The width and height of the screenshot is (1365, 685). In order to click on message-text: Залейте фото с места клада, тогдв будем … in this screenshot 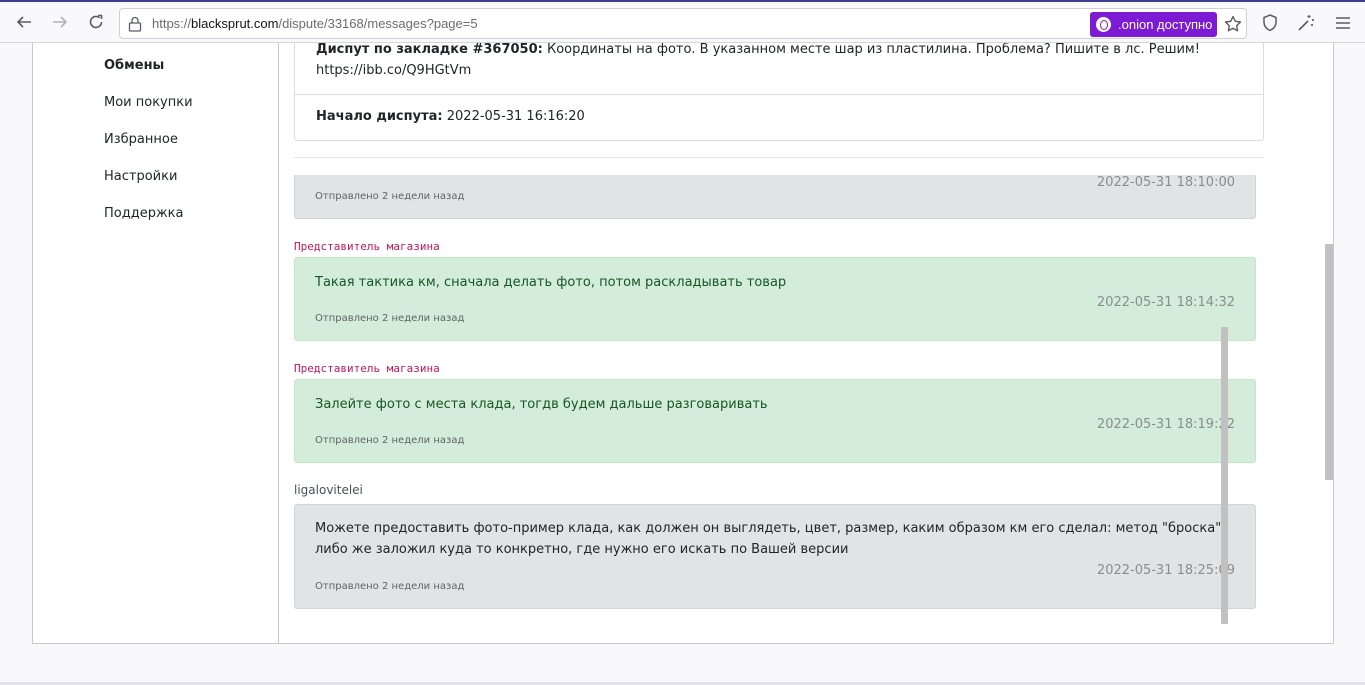, I will do `click(541, 404)`.